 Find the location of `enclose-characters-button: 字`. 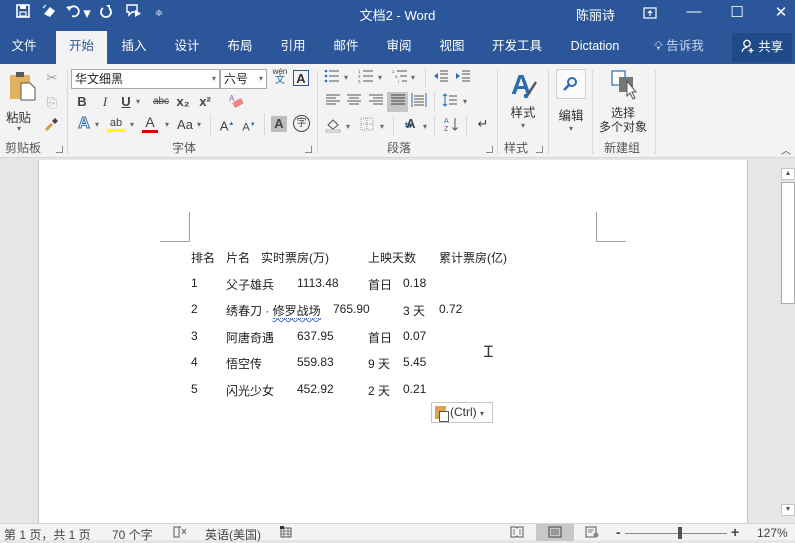

enclose-characters-button: 字 is located at coordinates (301, 123).